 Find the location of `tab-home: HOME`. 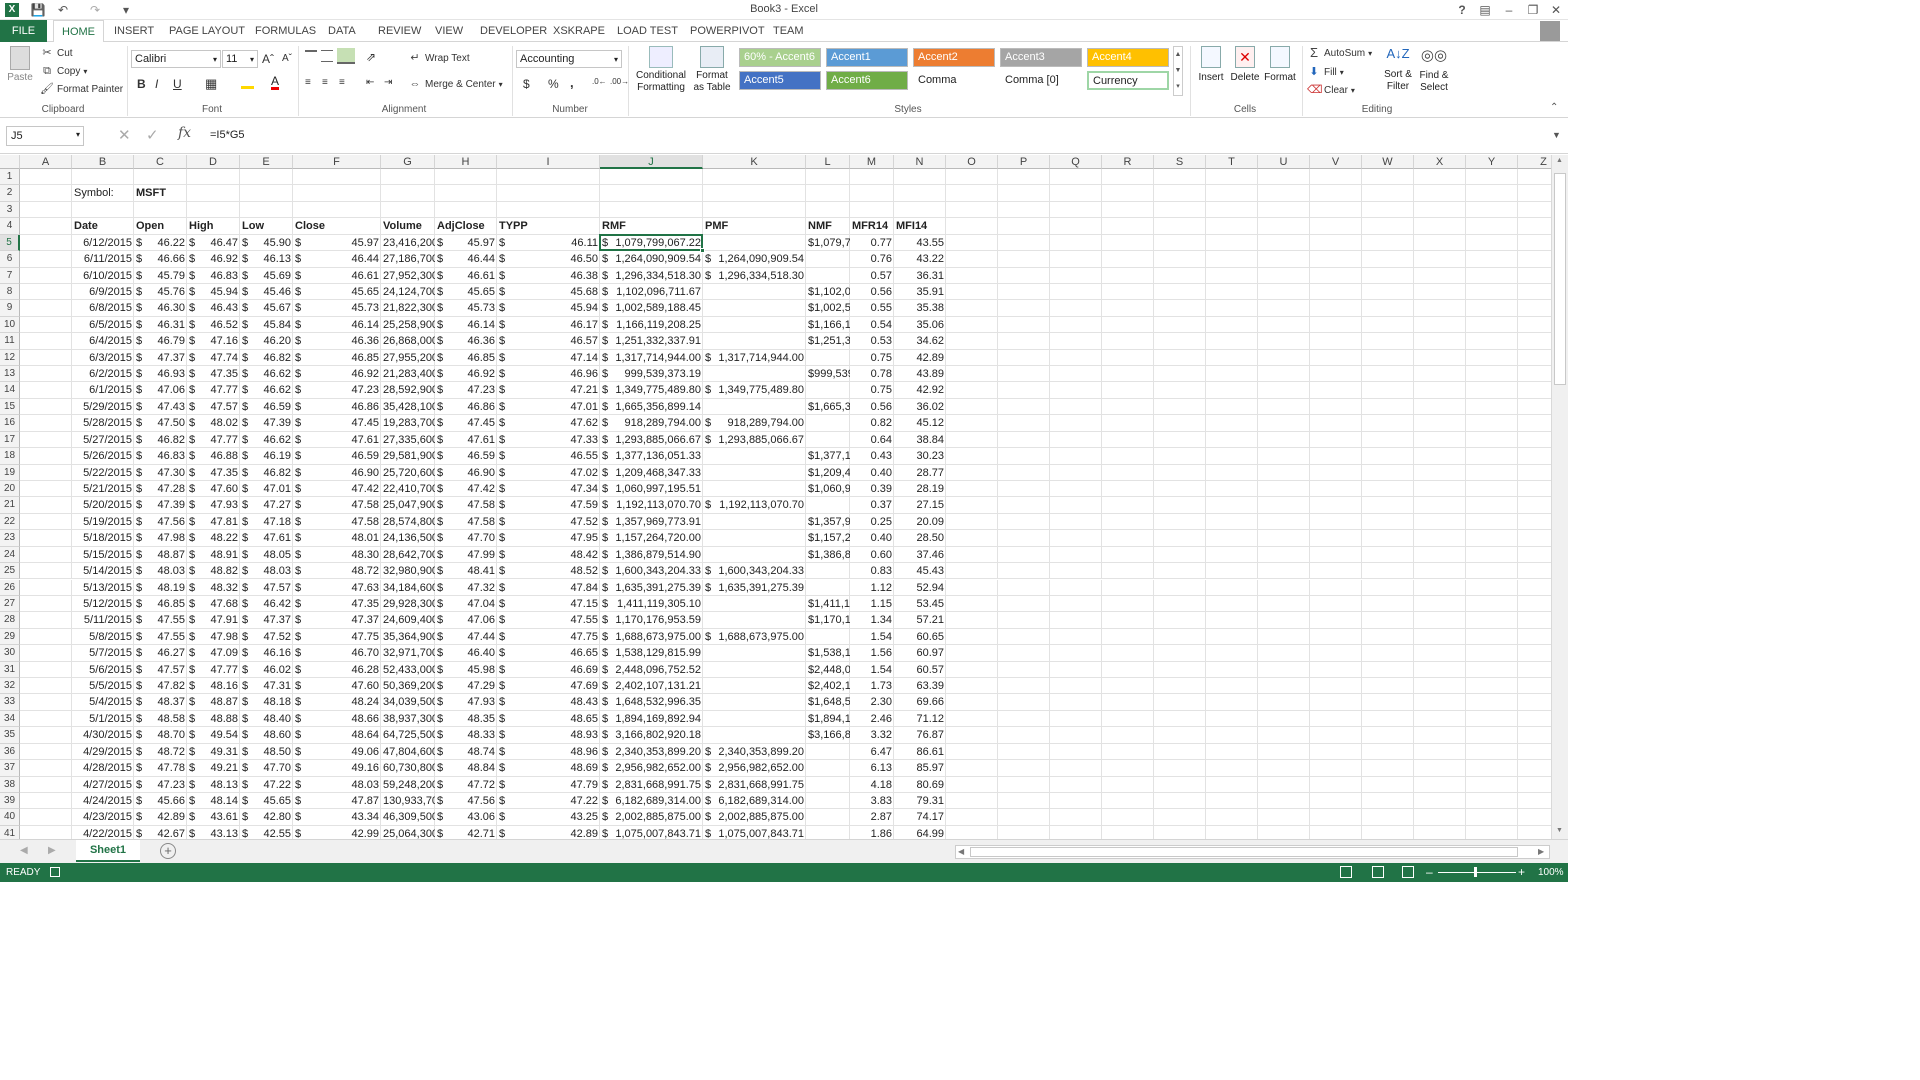

tab-home: HOME is located at coordinates (78, 31).